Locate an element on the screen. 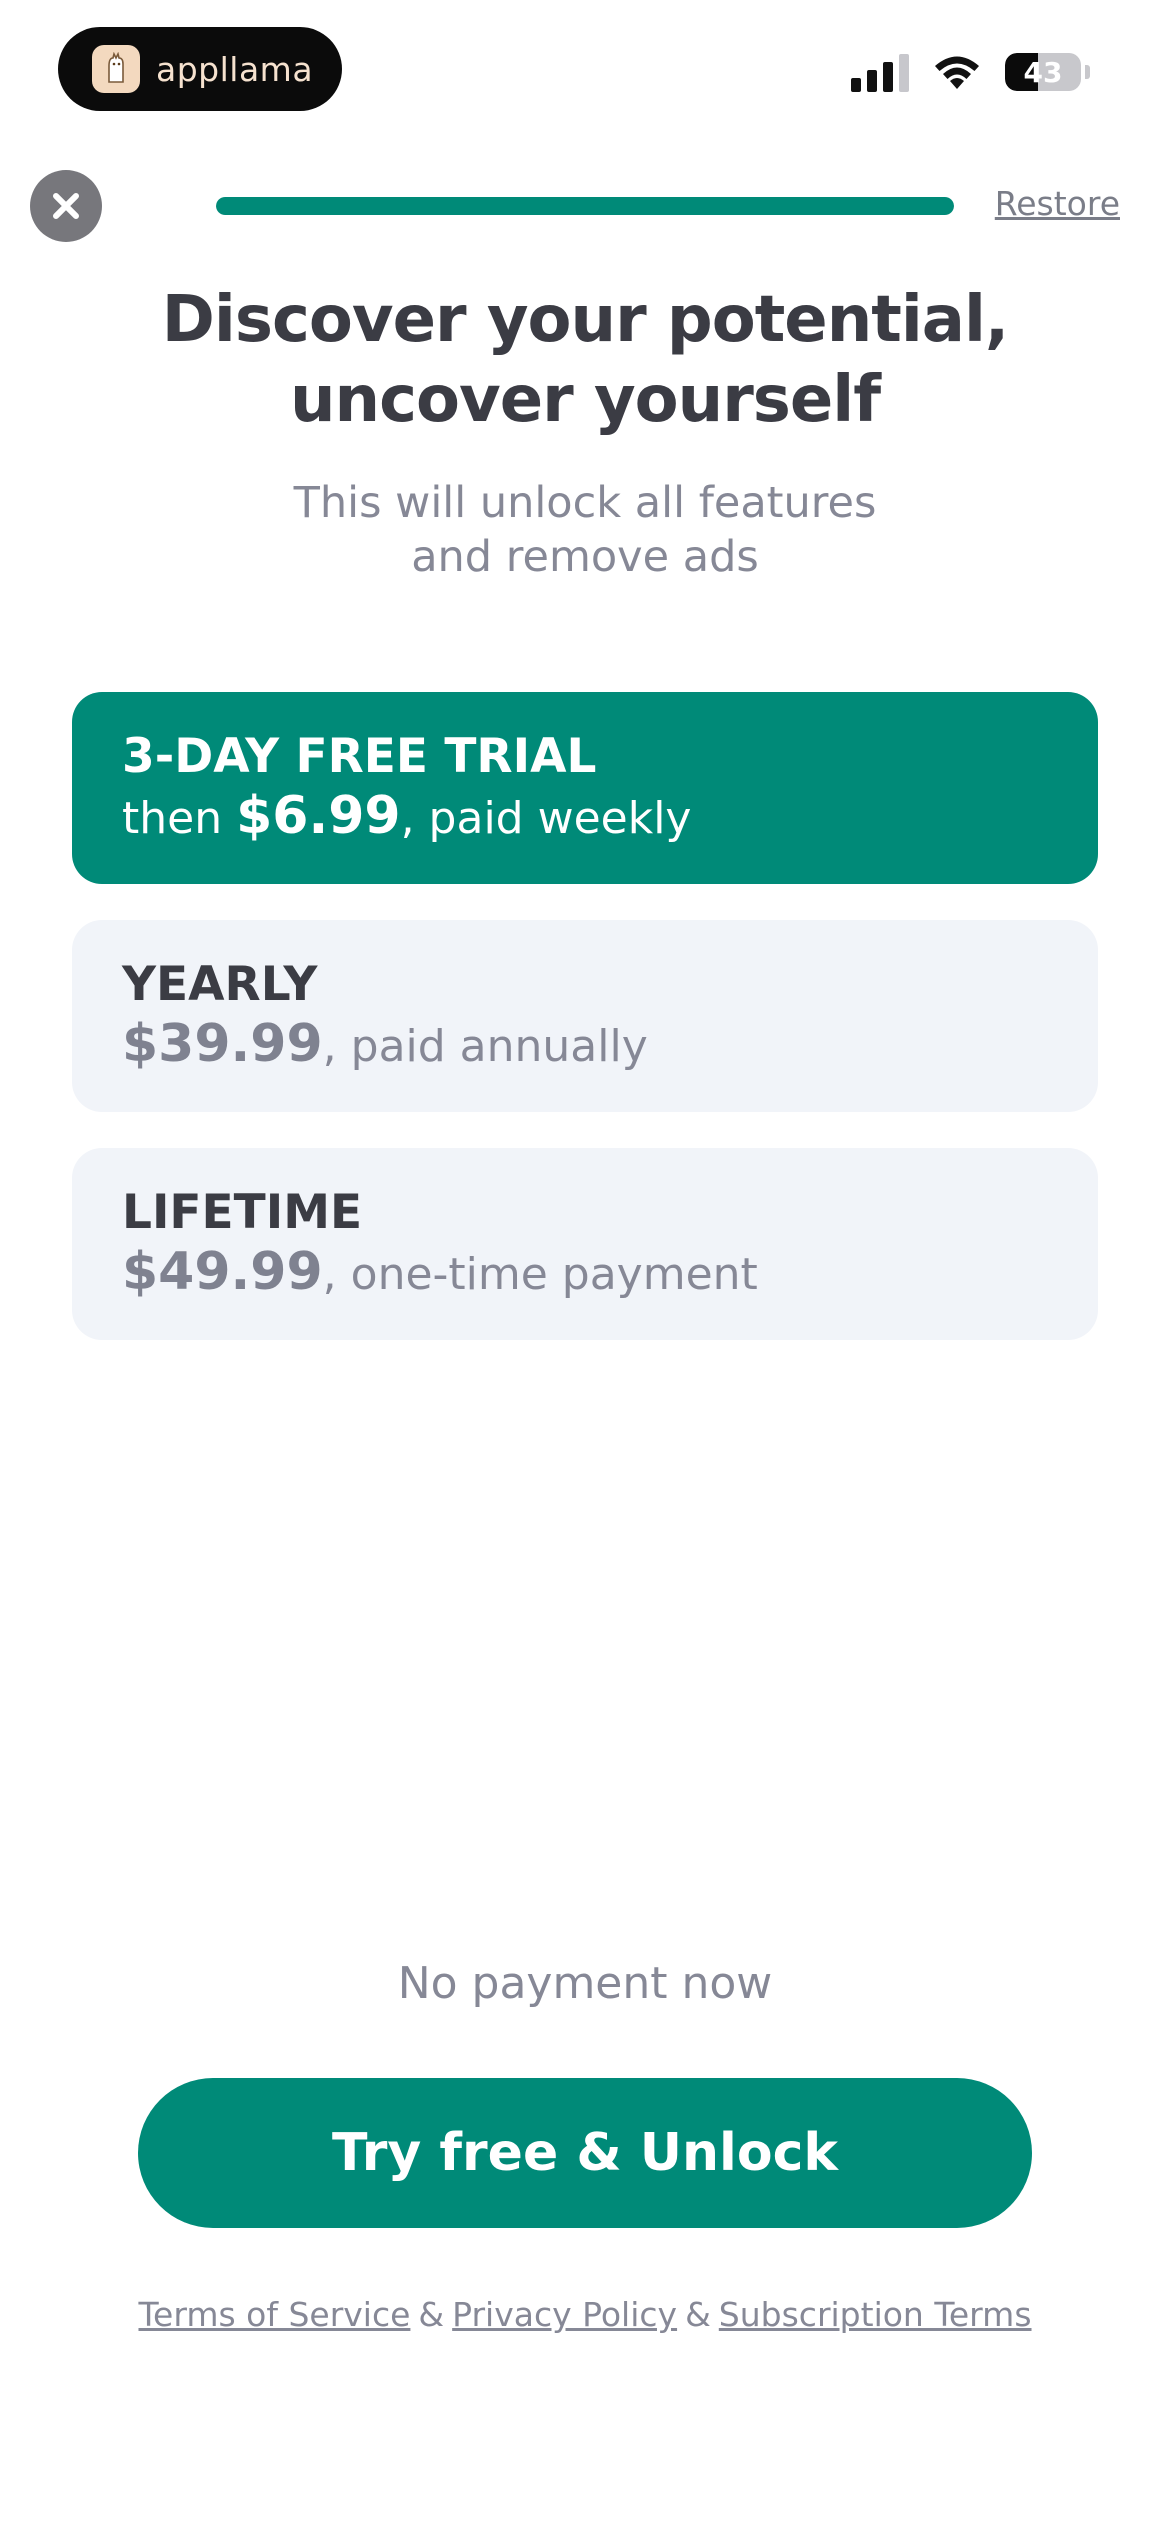 The height and width of the screenshot is (2532, 1170). status-icons: 43 is located at coordinates (970, 72).